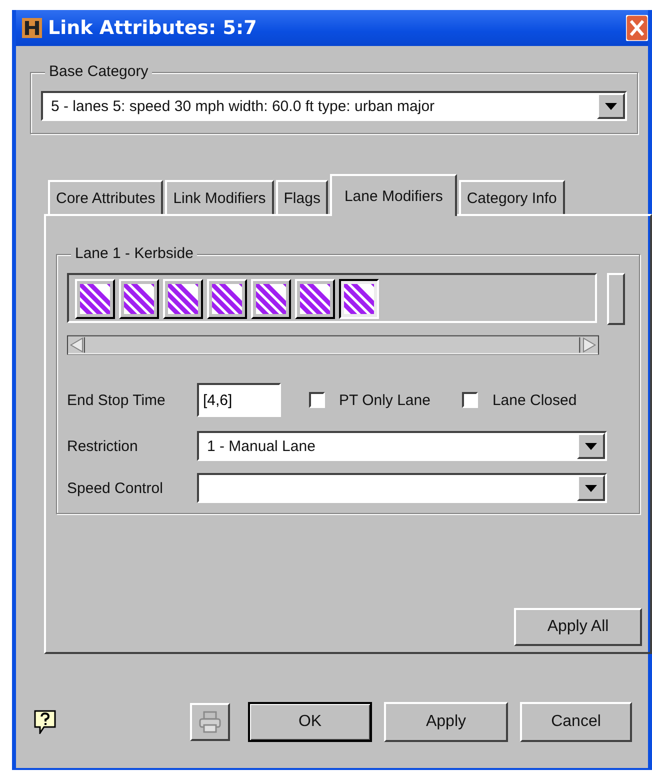 The width and height of the screenshot is (652, 774). Describe the element at coordinates (393, 195) in the screenshot. I see `tab: Lane Modifiers` at that location.